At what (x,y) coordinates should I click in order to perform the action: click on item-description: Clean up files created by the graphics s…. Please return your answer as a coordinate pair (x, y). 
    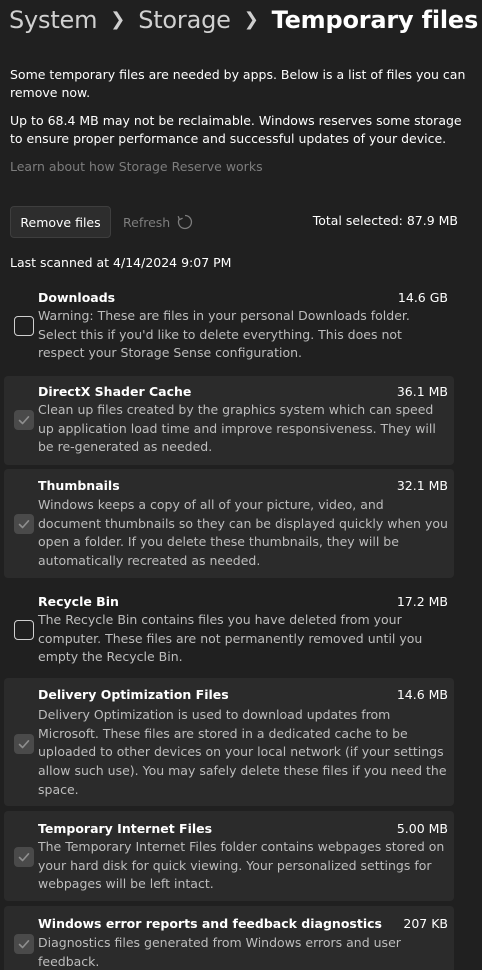
    Looking at the image, I should click on (237, 428).